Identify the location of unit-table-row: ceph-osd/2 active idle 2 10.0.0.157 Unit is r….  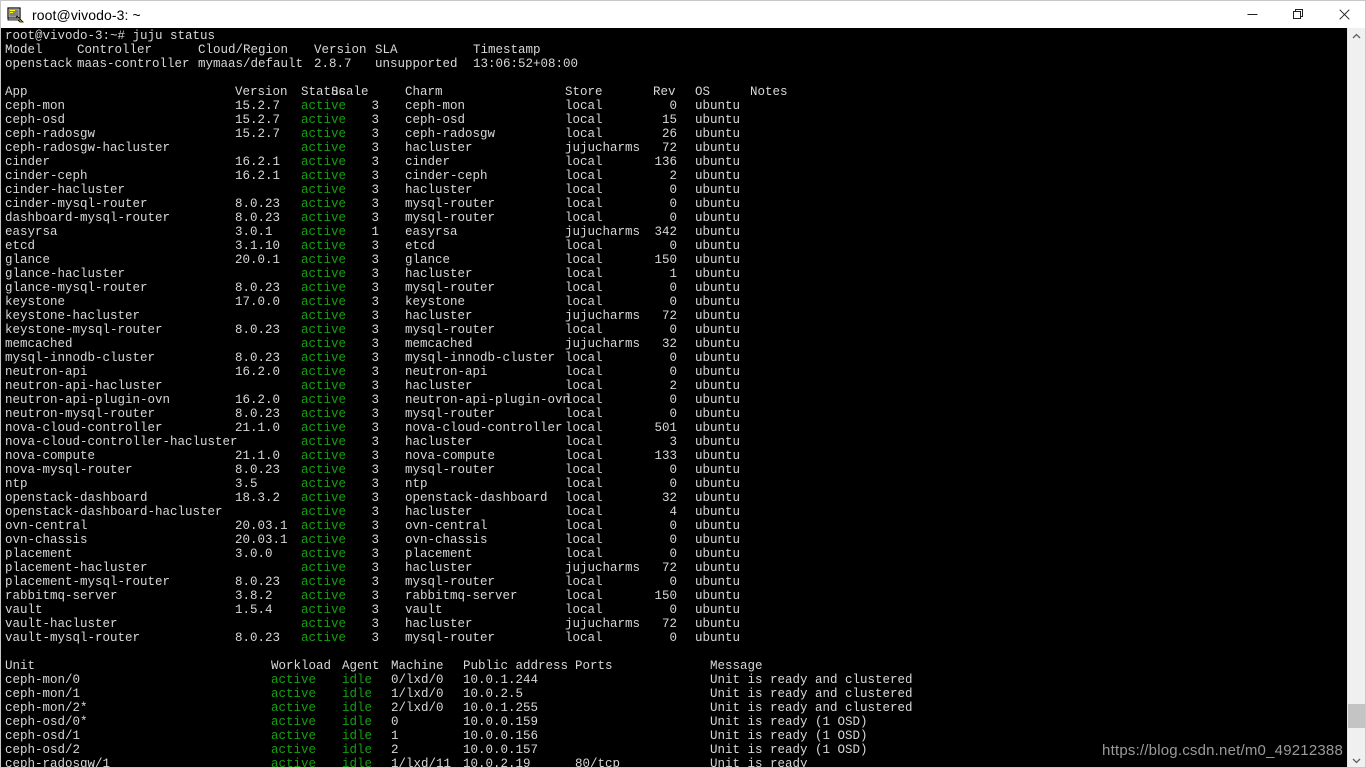
(675, 750).